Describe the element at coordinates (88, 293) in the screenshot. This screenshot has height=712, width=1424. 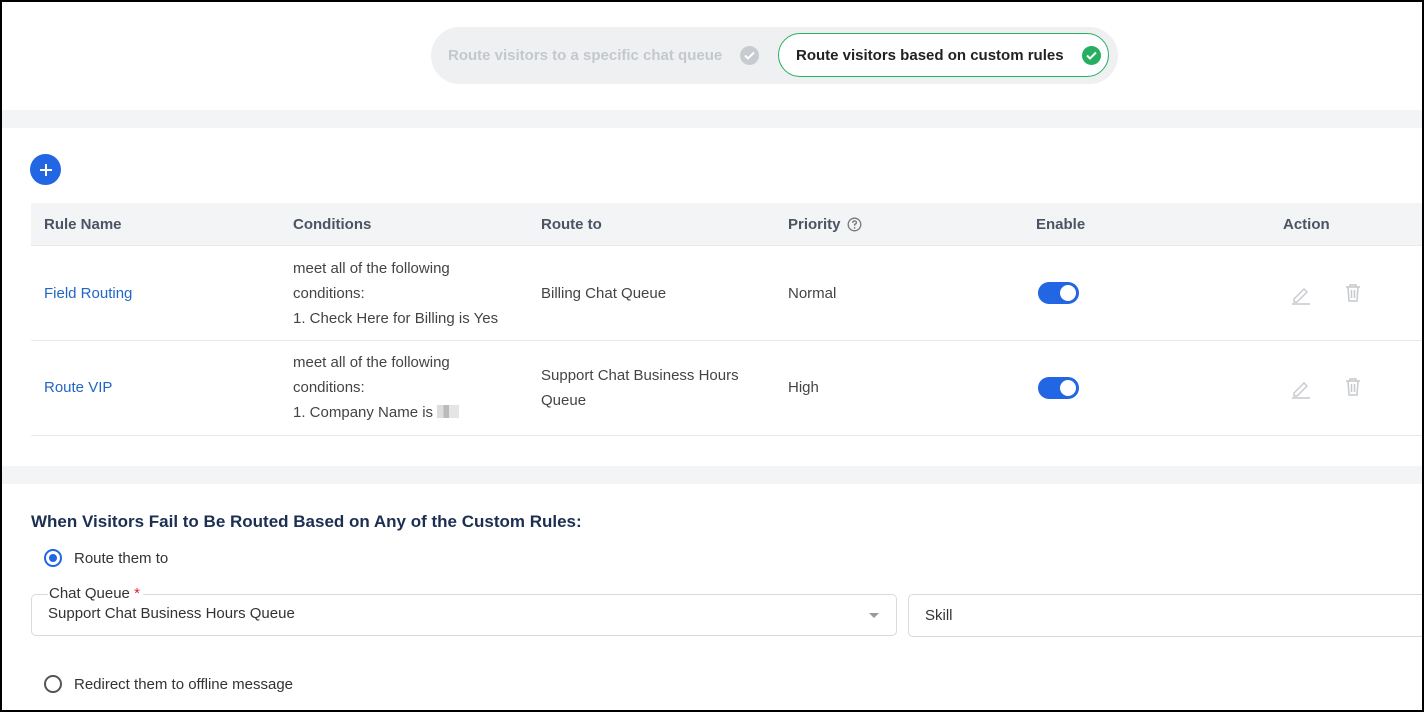
I see `rule-name-link: Field Routing` at that location.